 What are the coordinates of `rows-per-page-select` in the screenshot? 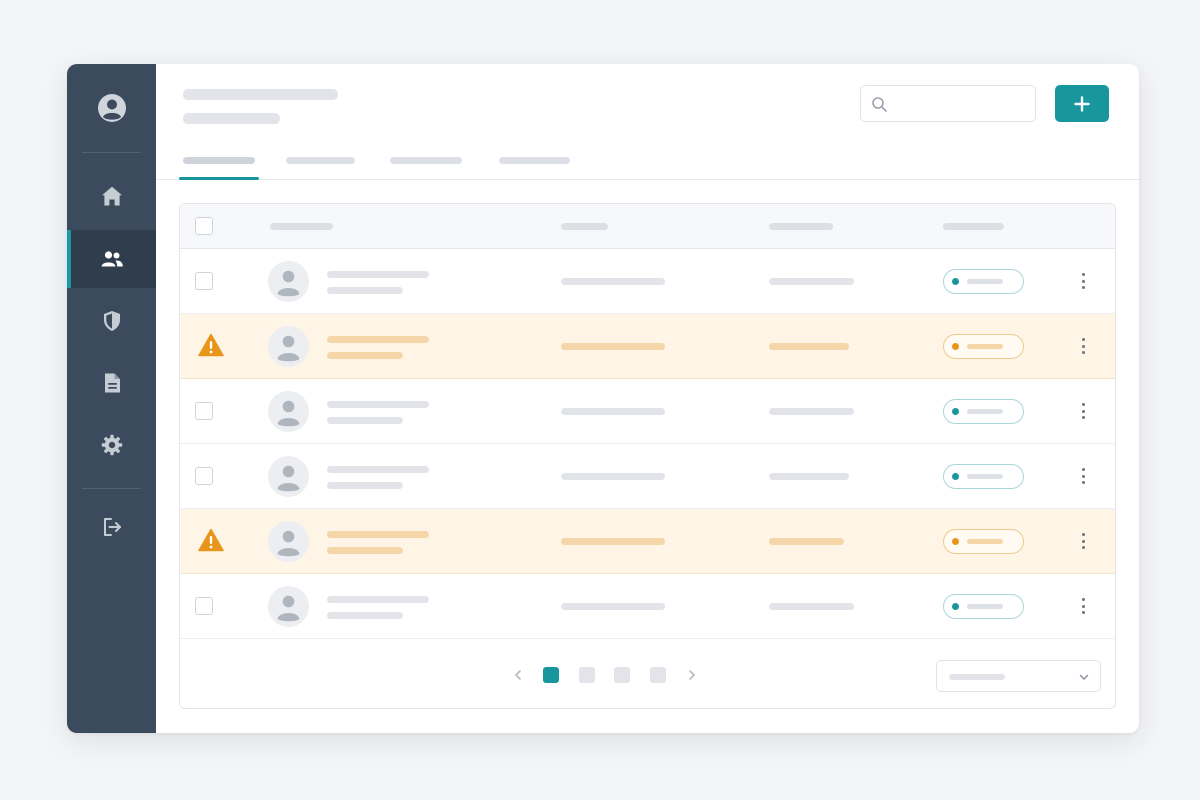 It's located at (1018, 676).